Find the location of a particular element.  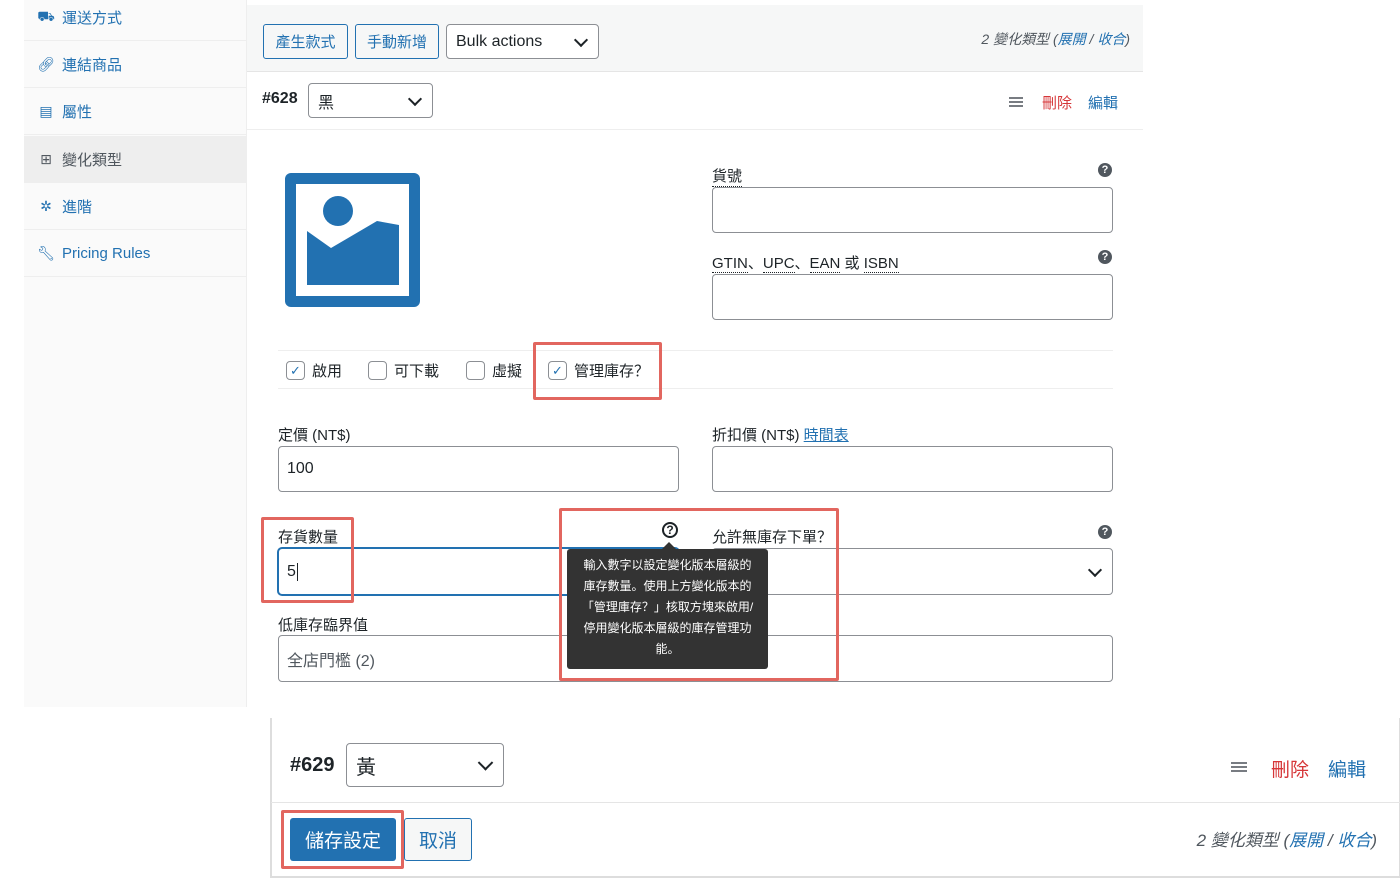

variation-id: #628 is located at coordinates (280, 98).